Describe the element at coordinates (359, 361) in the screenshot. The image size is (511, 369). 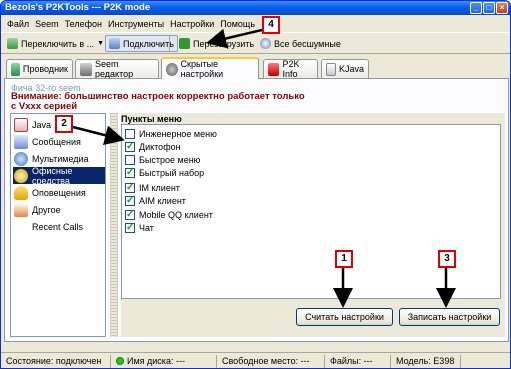
I see `status-files: Файлы: ---` at that location.